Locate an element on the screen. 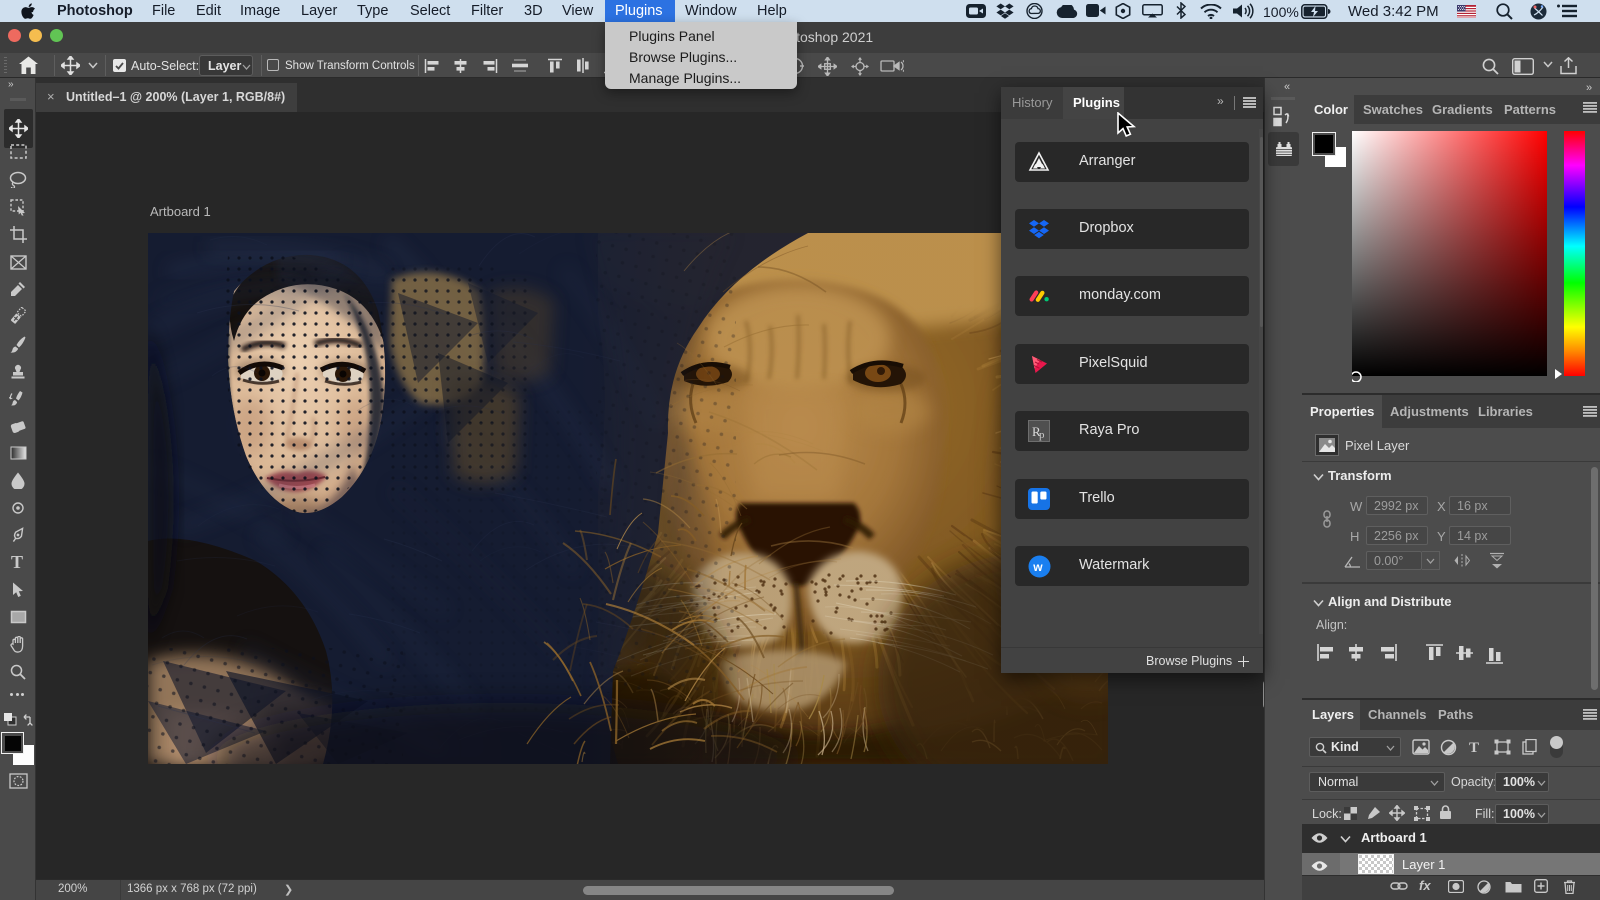 This screenshot has width=1600, height=900. svg-text: w is located at coordinates (1037, 567).